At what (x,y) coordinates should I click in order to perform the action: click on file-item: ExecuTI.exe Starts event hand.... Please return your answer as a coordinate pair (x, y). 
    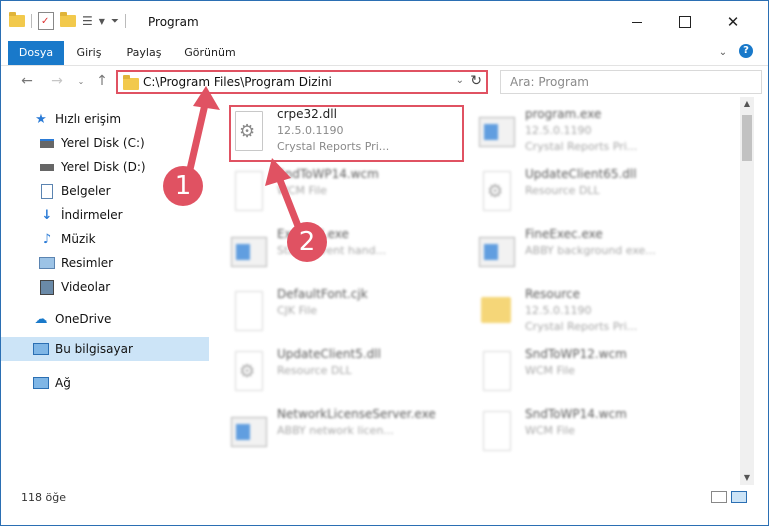
    Looking at the image, I should click on (349, 255).